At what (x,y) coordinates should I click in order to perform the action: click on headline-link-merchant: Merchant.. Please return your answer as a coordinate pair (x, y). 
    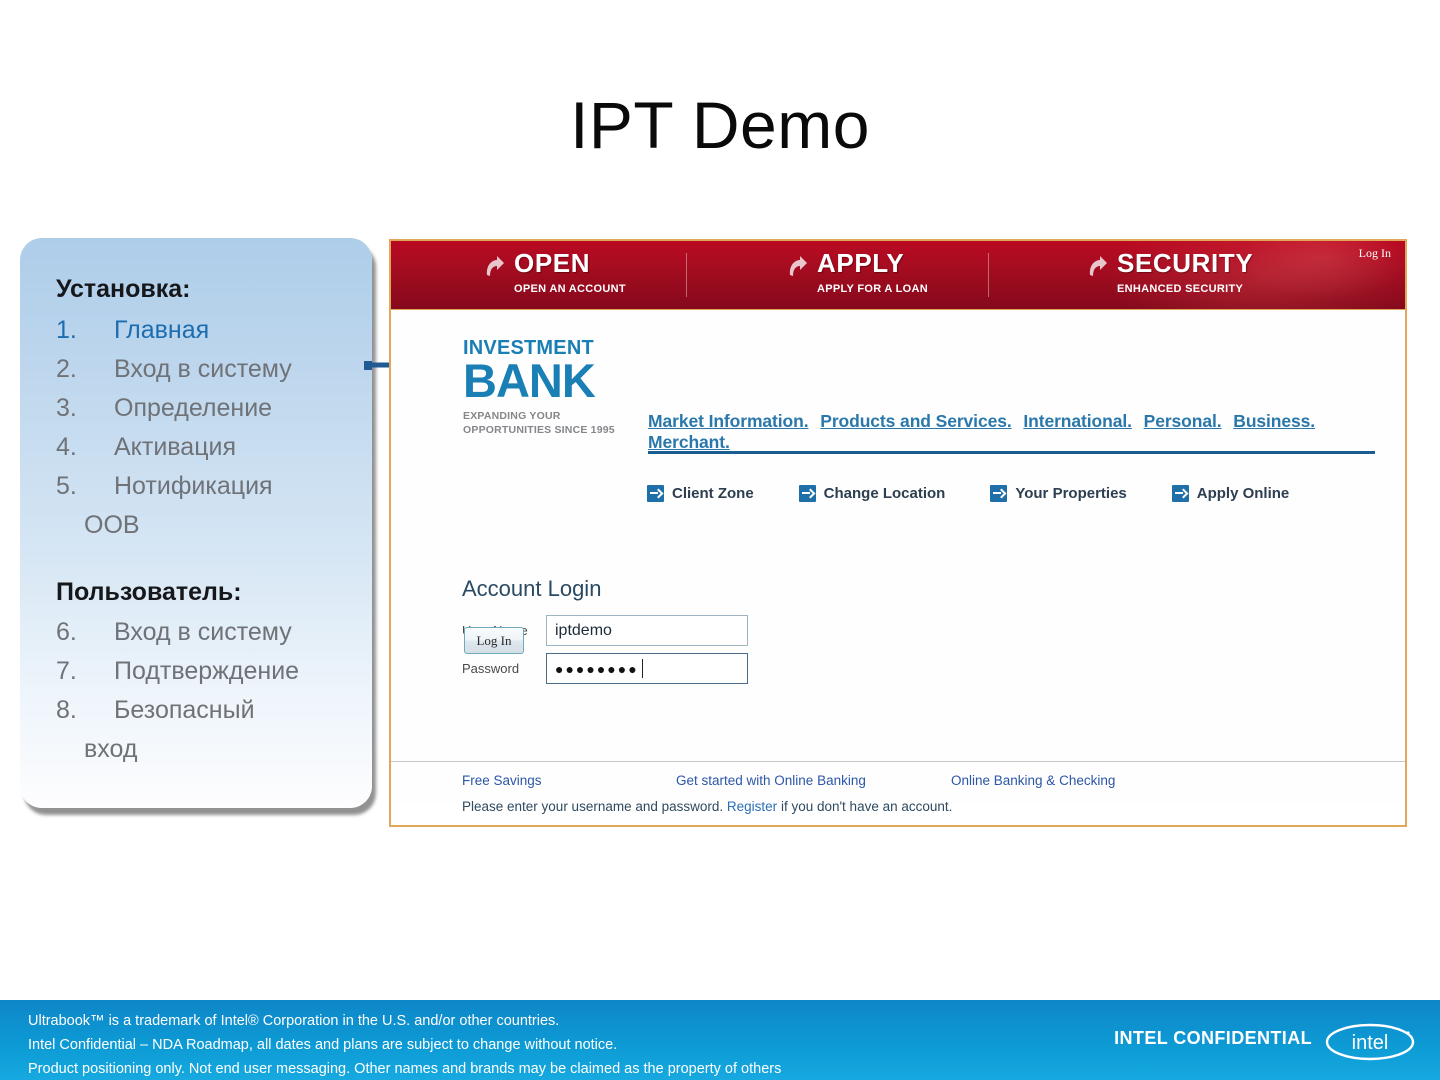
    Looking at the image, I should click on (689, 442).